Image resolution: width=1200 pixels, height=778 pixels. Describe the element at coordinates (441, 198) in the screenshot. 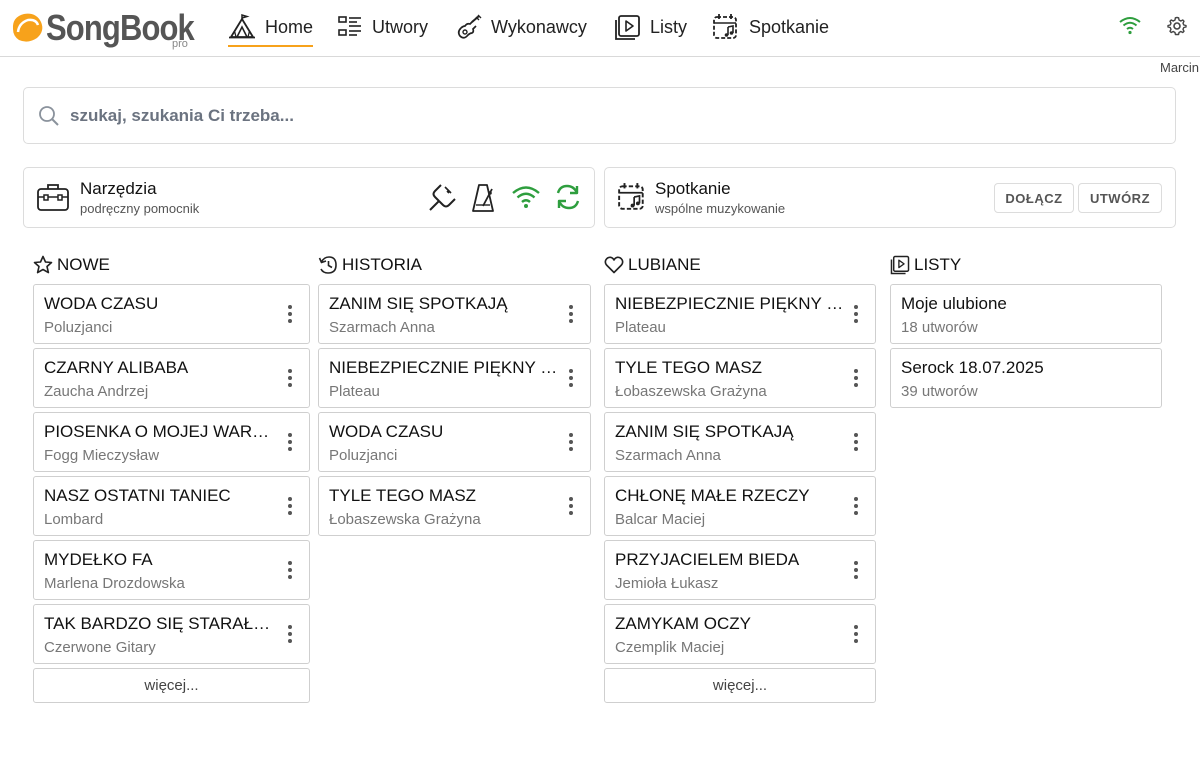

I see `tuning-fork-icon` at that location.